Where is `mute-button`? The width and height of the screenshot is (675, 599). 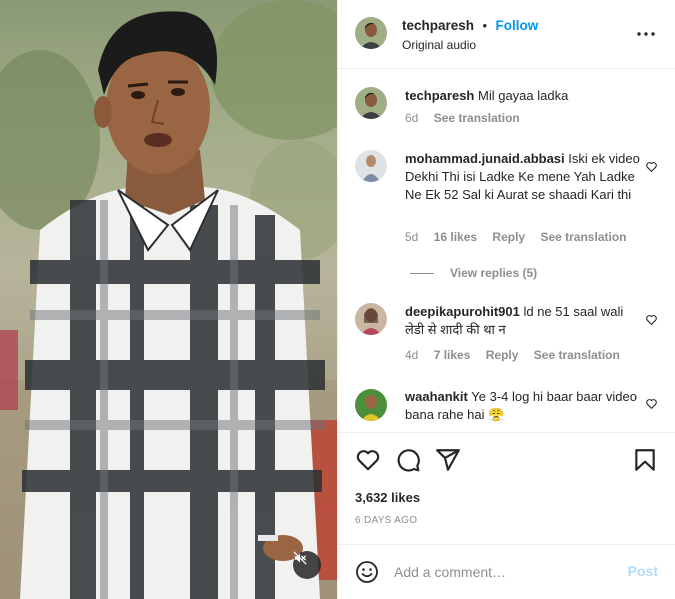
mute-button is located at coordinates (307, 565).